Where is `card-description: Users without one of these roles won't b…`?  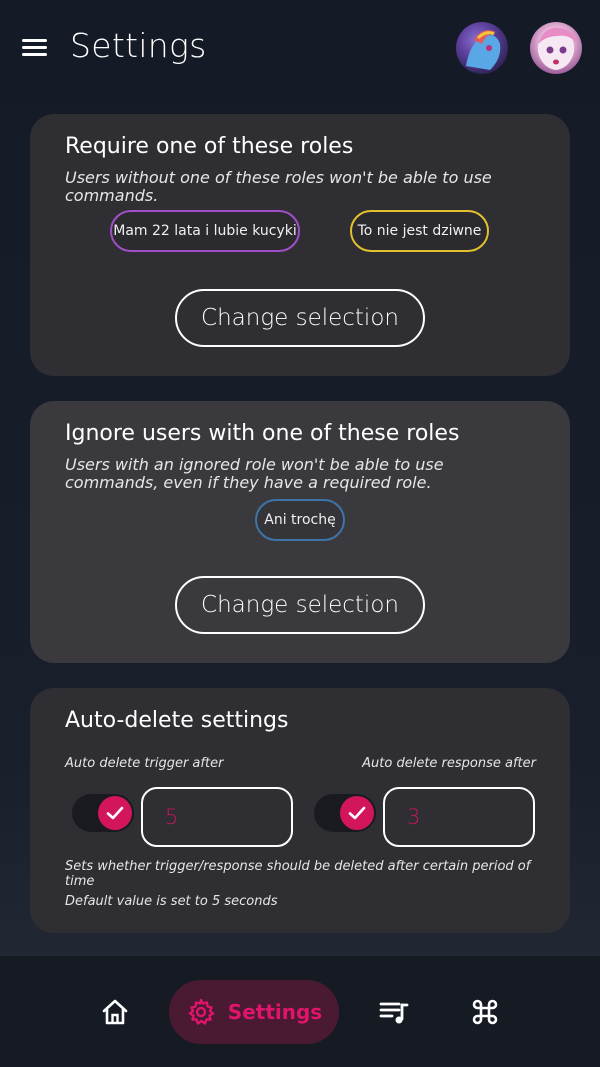 card-description: Users without one of these roles won't b… is located at coordinates (278, 186).